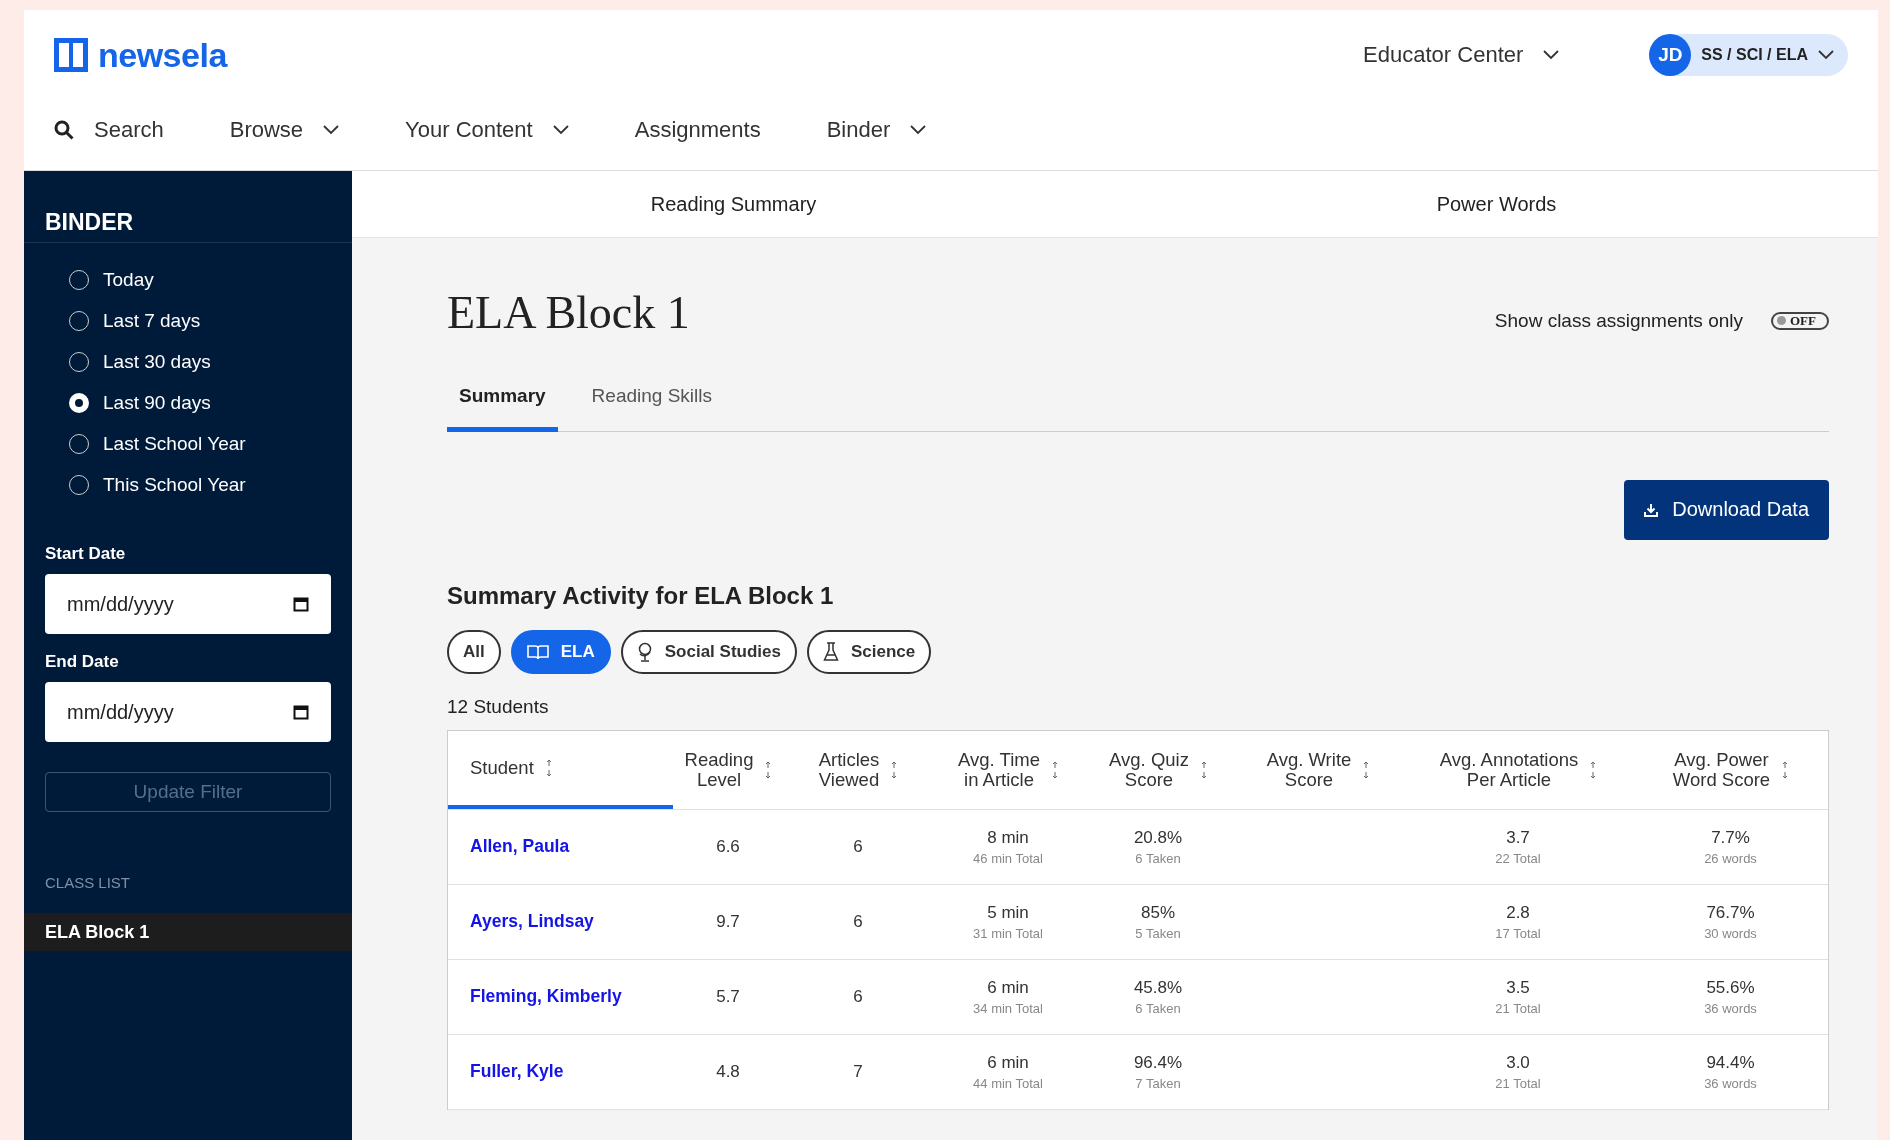 The width and height of the screenshot is (1890, 1140). I want to click on column-header: Student, so click(560, 769).